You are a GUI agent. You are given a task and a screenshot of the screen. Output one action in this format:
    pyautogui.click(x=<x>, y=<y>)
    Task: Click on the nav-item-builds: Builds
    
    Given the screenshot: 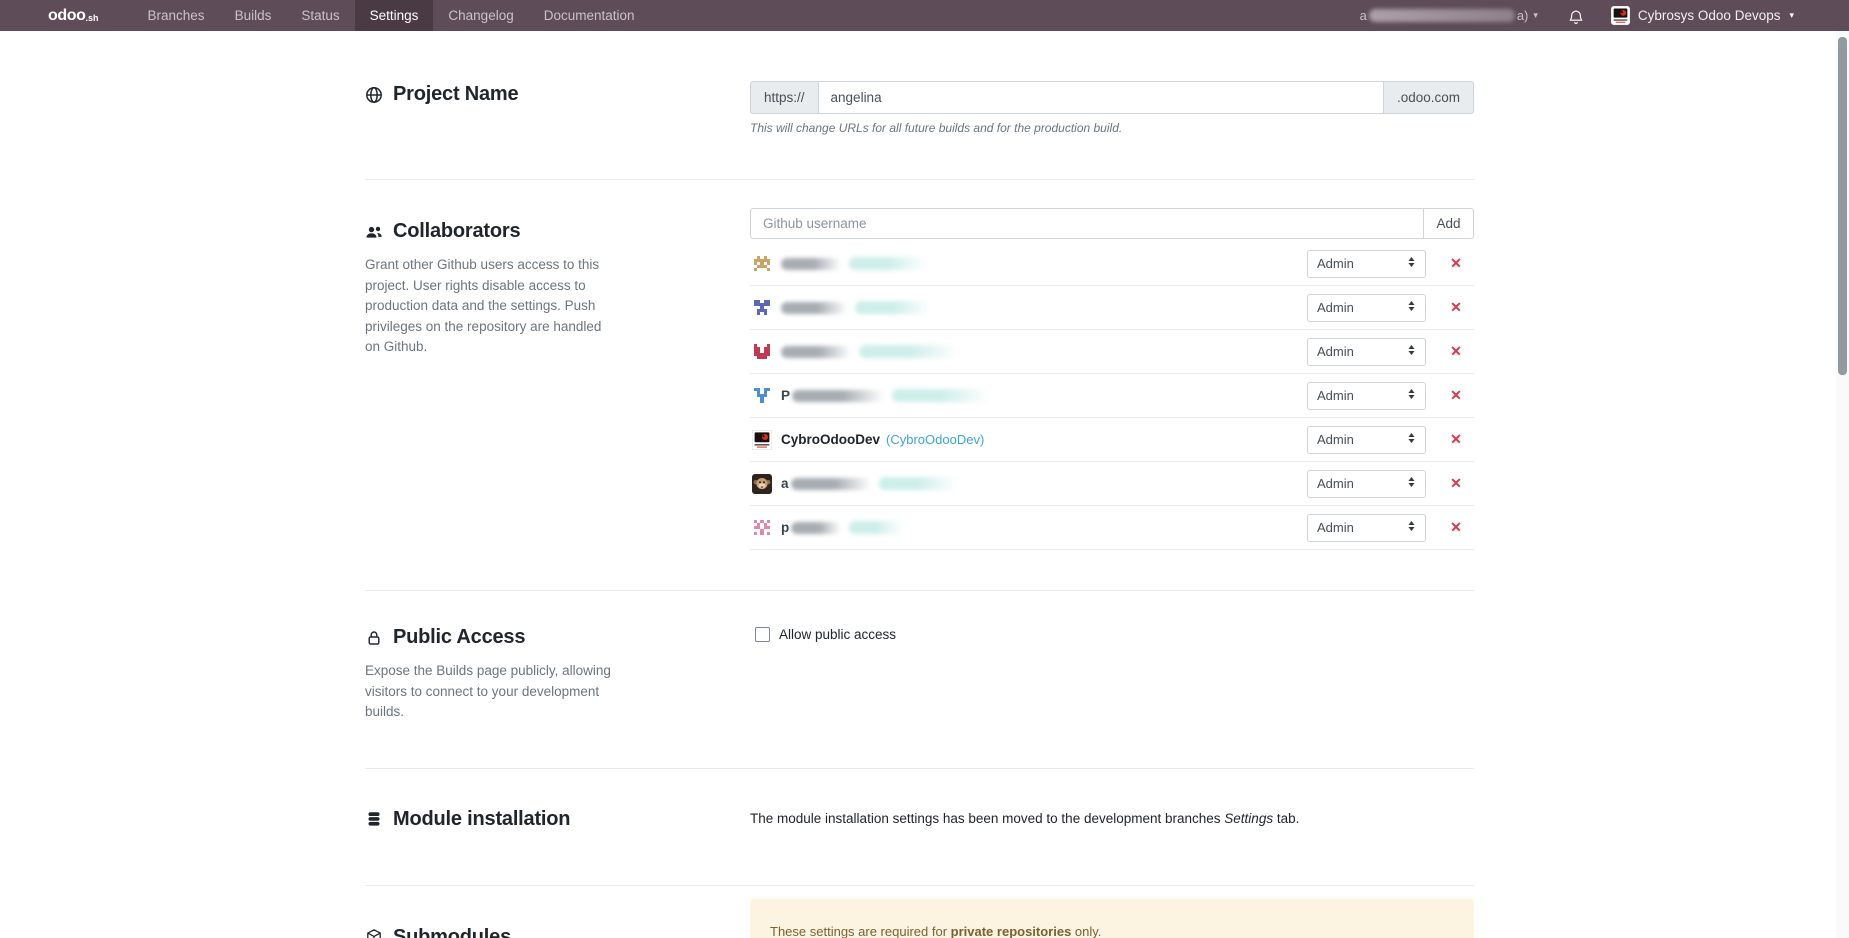 What is the action you would take?
    pyautogui.click(x=253, y=15)
    